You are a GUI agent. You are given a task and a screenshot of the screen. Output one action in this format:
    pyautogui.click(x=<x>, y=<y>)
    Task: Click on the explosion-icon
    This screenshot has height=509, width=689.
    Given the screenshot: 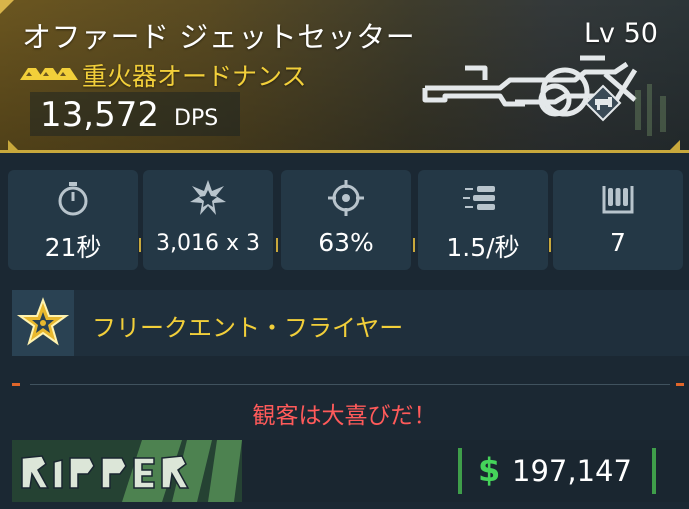 What is the action you would take?
    pyautogui.click(x=208, y=197)
    